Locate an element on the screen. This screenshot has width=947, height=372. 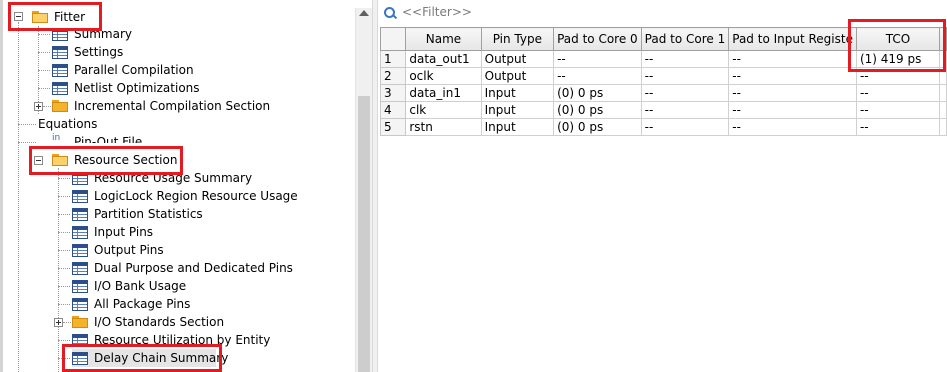
header-corner is located at coordinates (393, 39).